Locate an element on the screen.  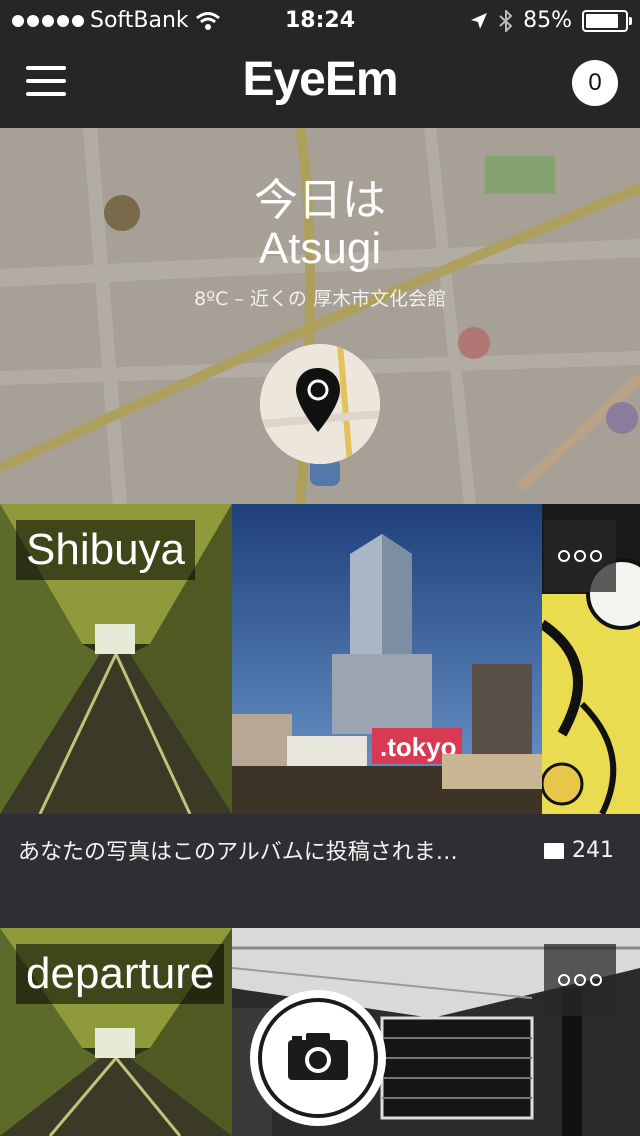
status-right: 85% is located at coordinates (550, 20).